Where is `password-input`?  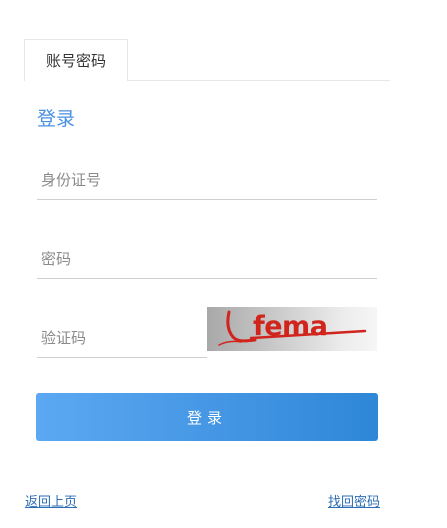 password-input is located at coordinates (207, 258).